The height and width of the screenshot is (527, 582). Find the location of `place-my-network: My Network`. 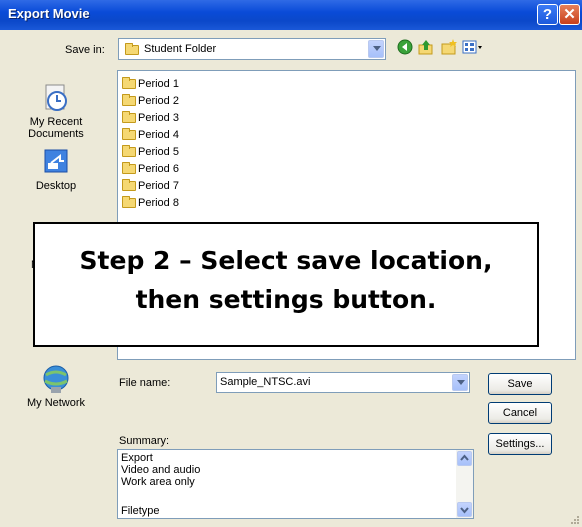

place-my-network: My Network is located at coordinates (56, 386).